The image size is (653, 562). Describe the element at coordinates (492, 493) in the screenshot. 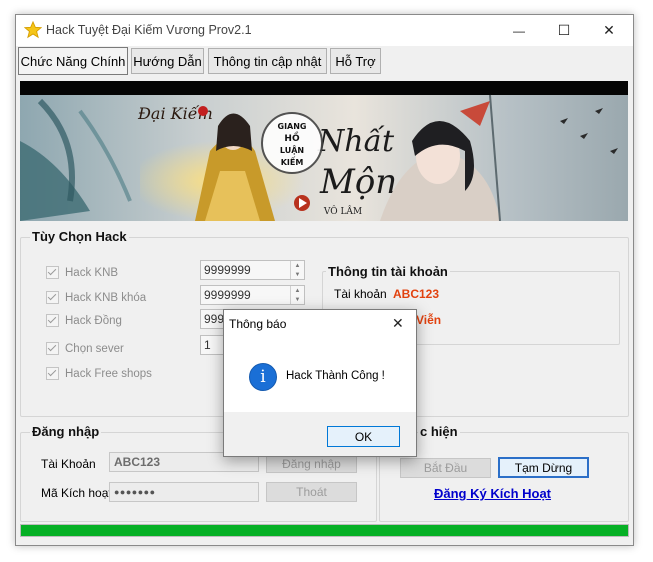

I see `register-activation-link: Đăng Ký Kích Hoạt` at that location.